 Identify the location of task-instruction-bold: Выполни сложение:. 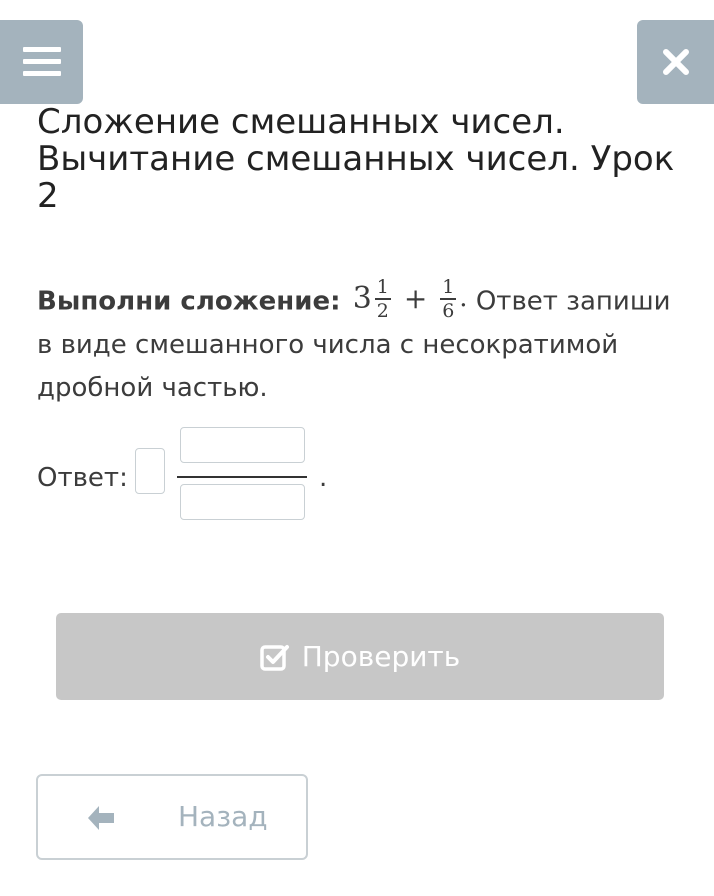
(189, 301).